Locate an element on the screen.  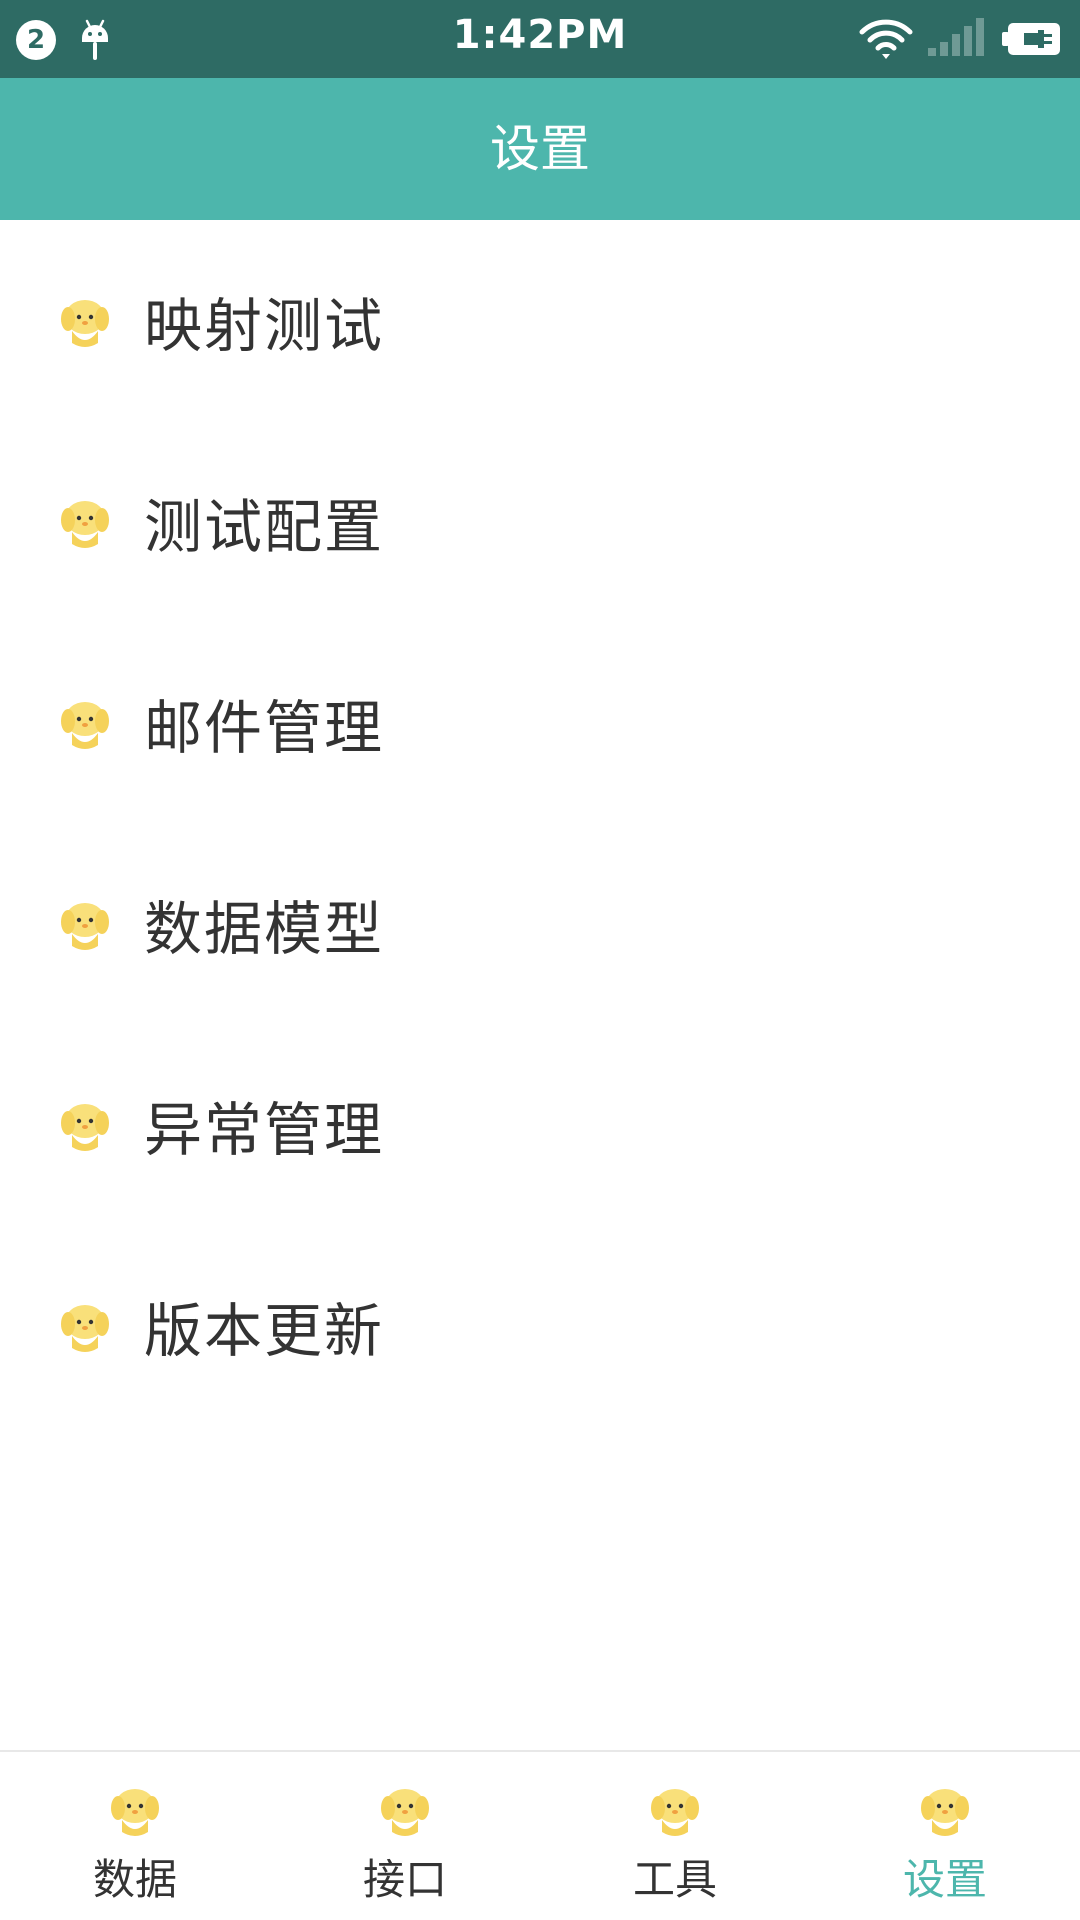
tab-interface: 接口 is located at coordinates (405, 1836).